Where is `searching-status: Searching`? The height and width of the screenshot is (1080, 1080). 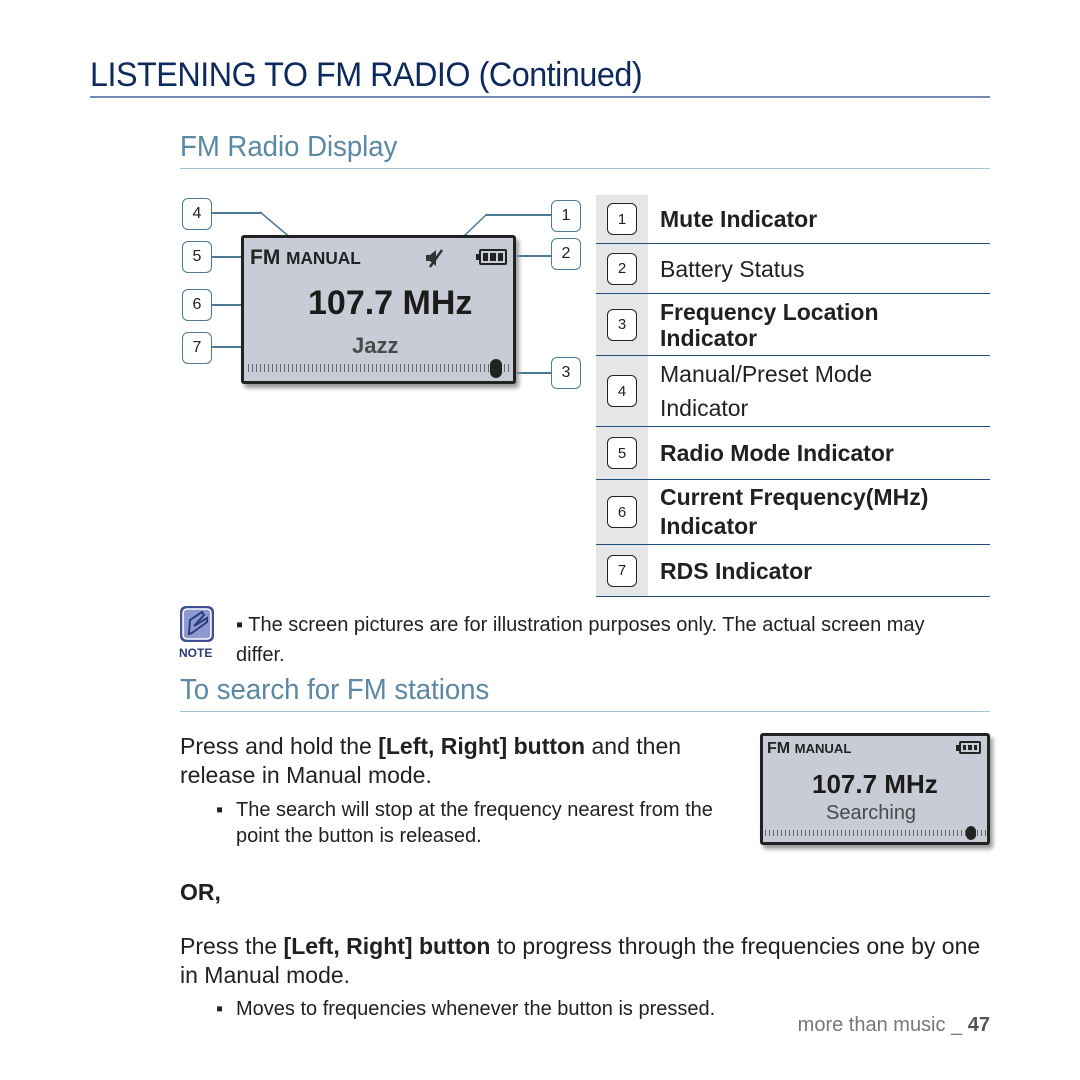
searching-status: Searching is located at coordinates (871, 813).